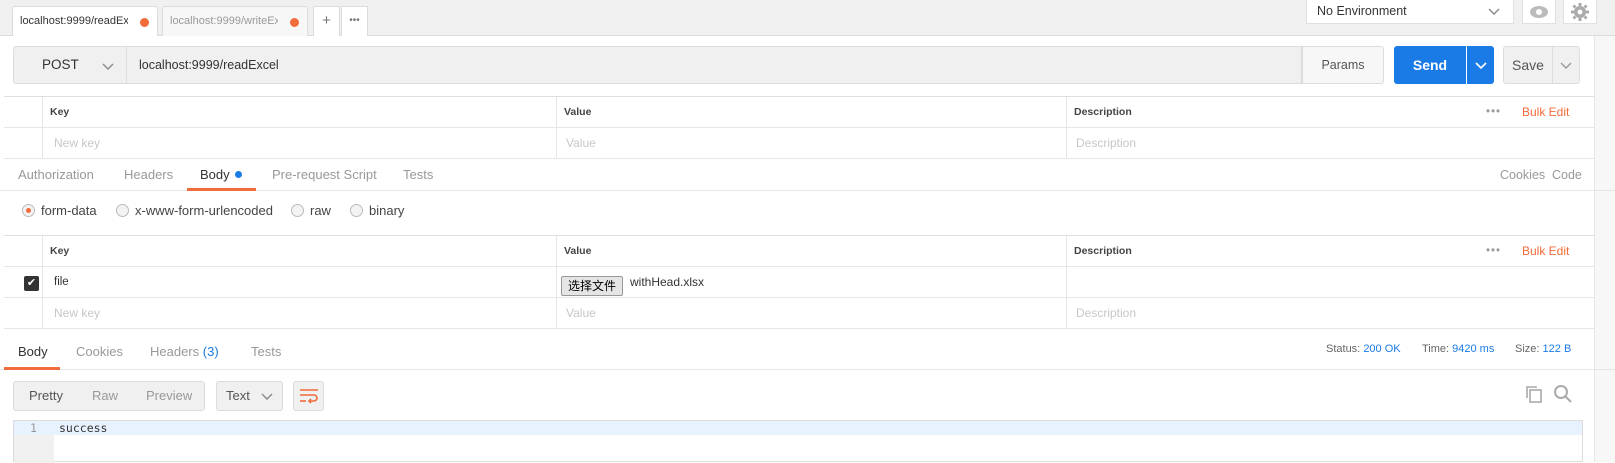 Image resolution: width=1615 pixels, height=463 pixels. I want to click on environment-quick-look-button, so click(1539, 12).